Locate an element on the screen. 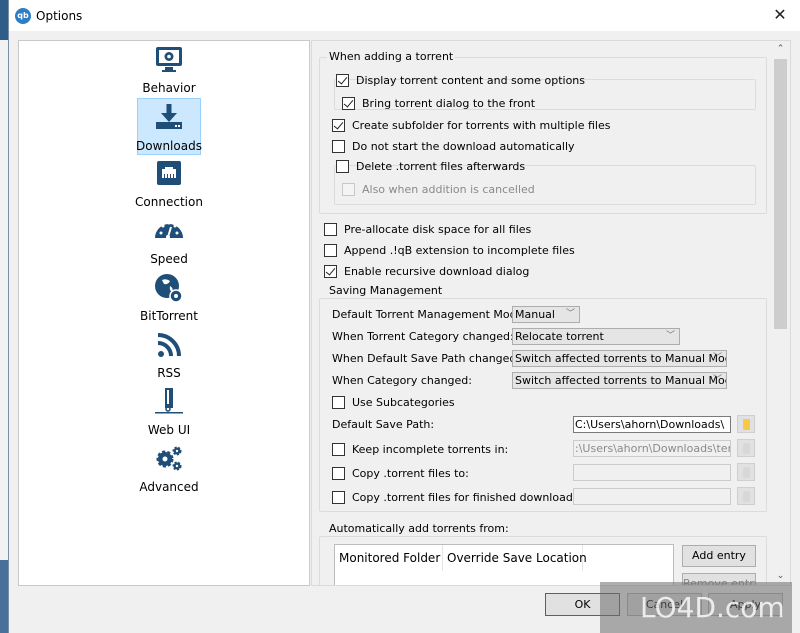  recursive-option: Enable recursive download dialog is located at coordinates (426, 271).